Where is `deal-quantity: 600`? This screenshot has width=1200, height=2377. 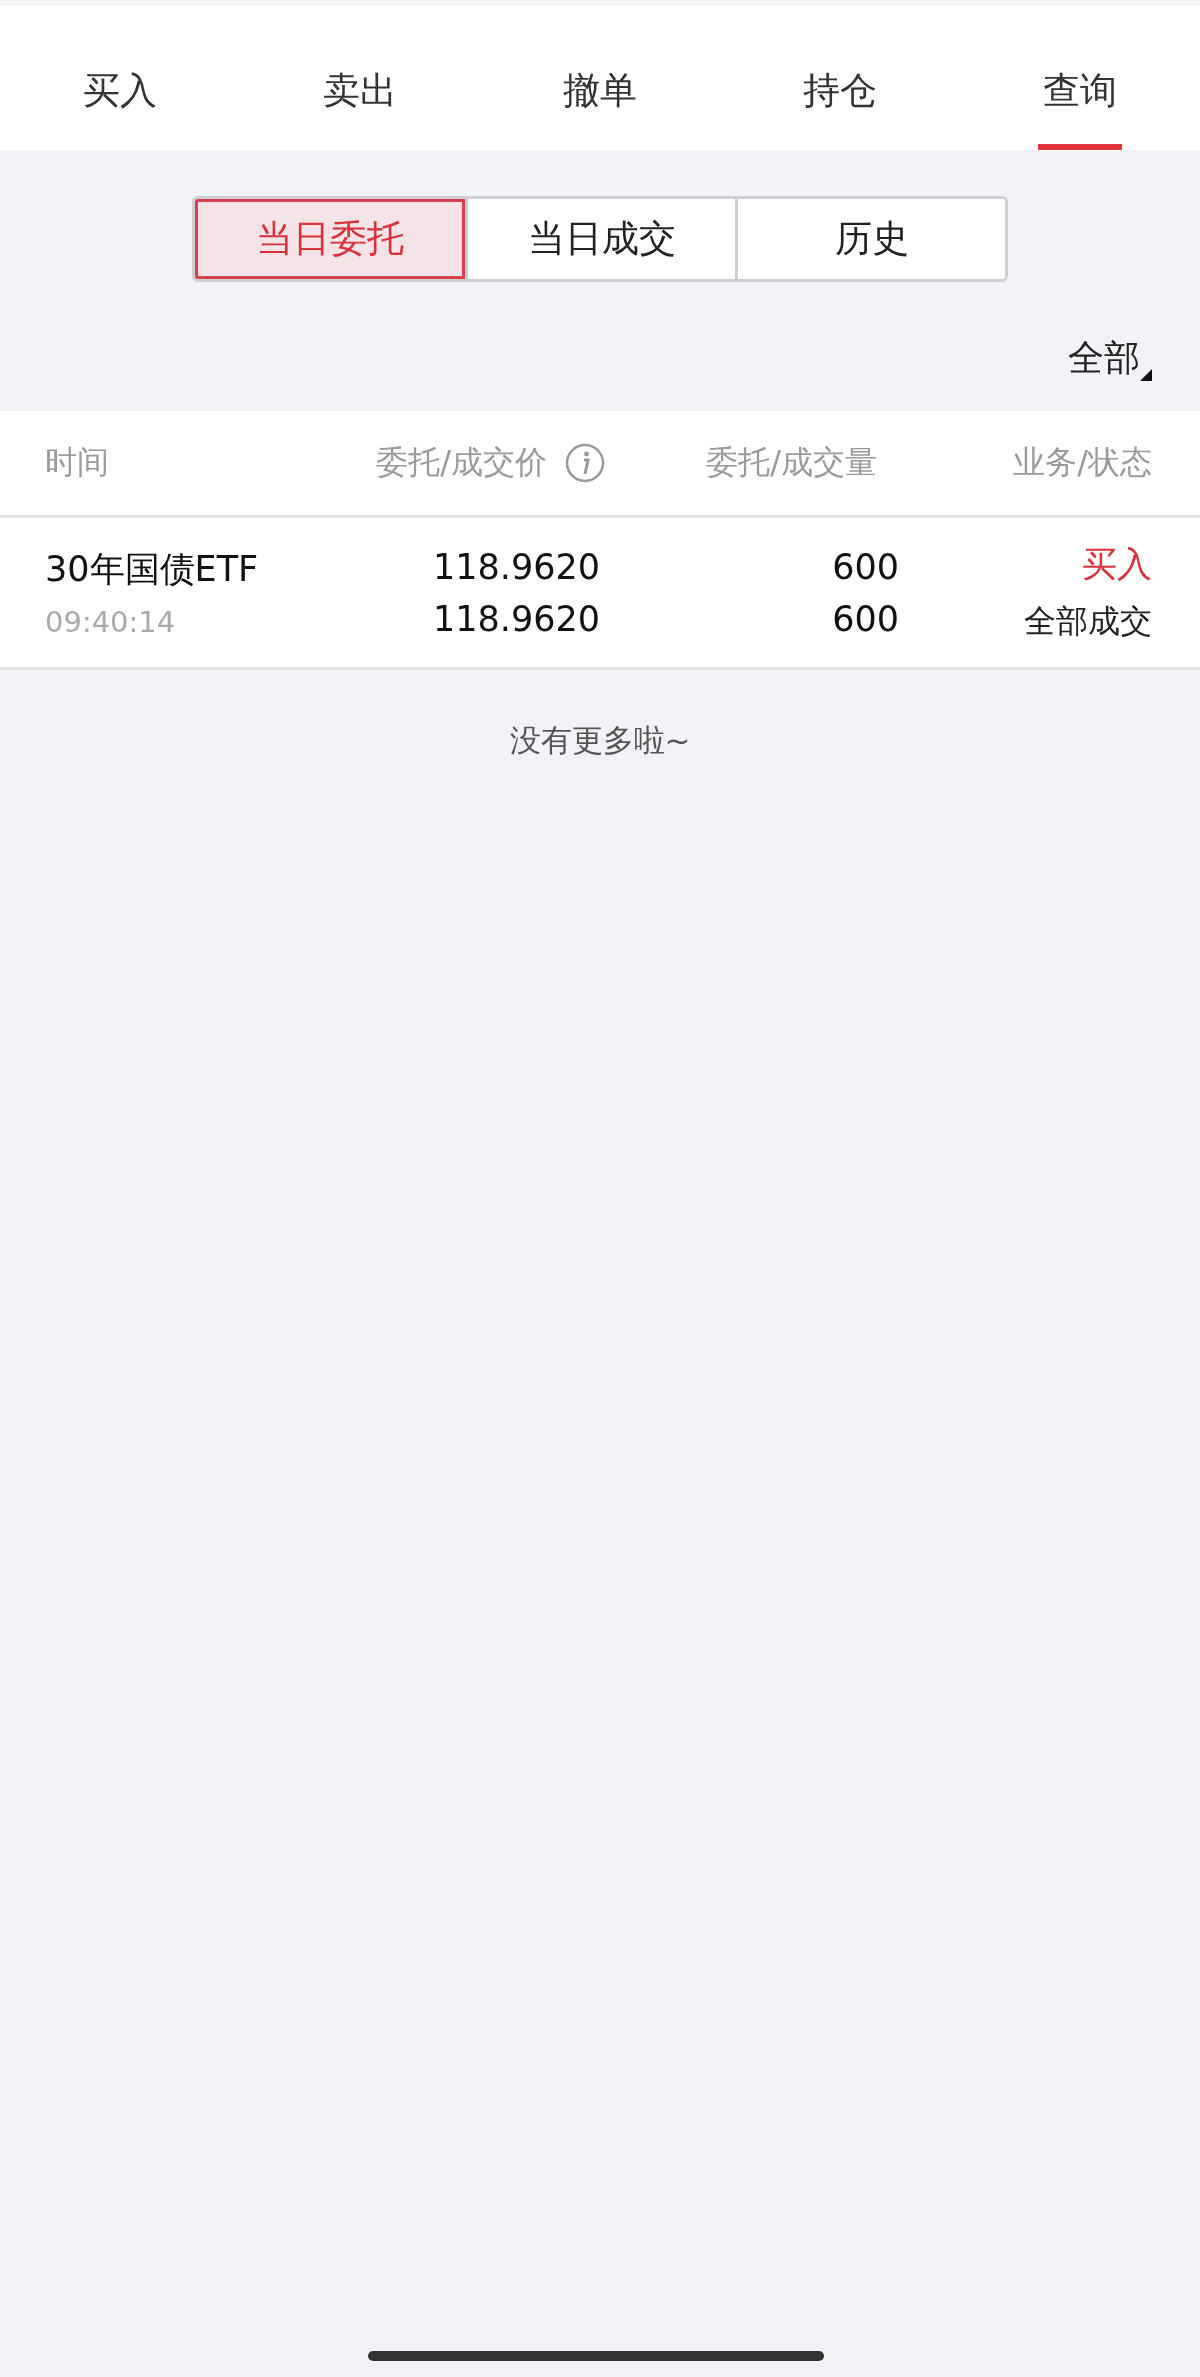 deal-quantity: 600 is located at coordinates (865, 618).